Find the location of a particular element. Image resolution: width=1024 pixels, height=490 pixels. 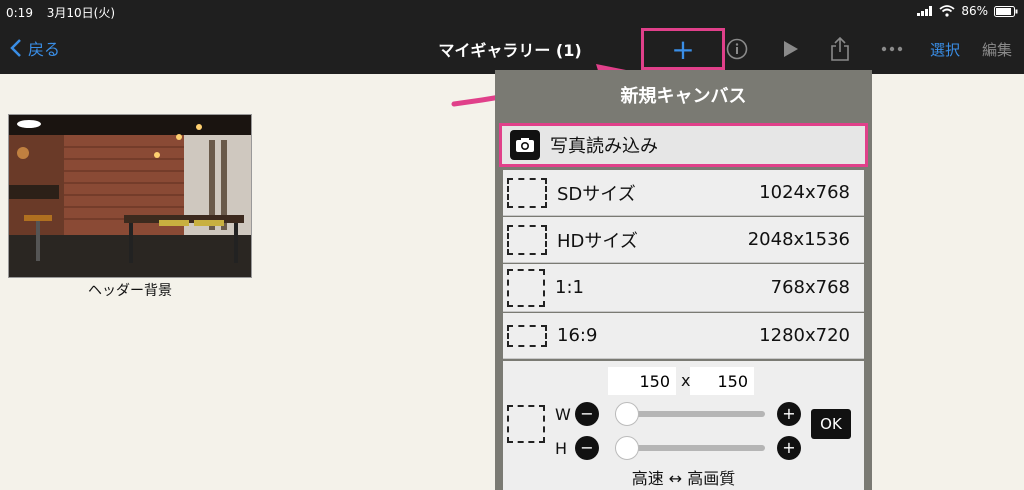

width-plus-button: + is located at coordinates (789, 414).